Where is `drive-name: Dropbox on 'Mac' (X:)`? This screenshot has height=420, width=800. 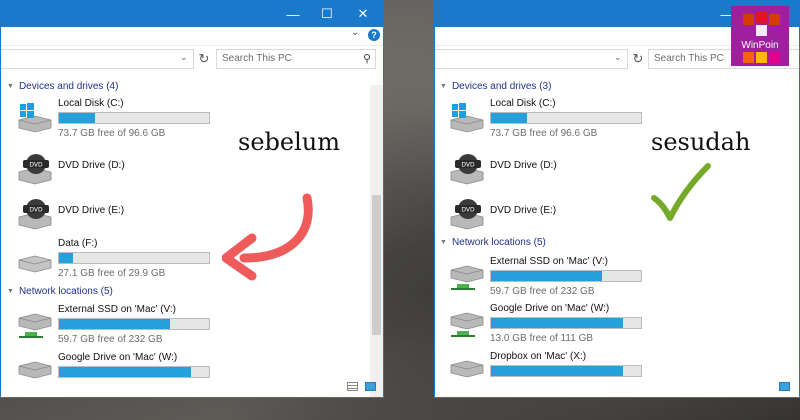
drive-name: Dropbox on 'Mac' (X:) is located at coordinates (538, 356).